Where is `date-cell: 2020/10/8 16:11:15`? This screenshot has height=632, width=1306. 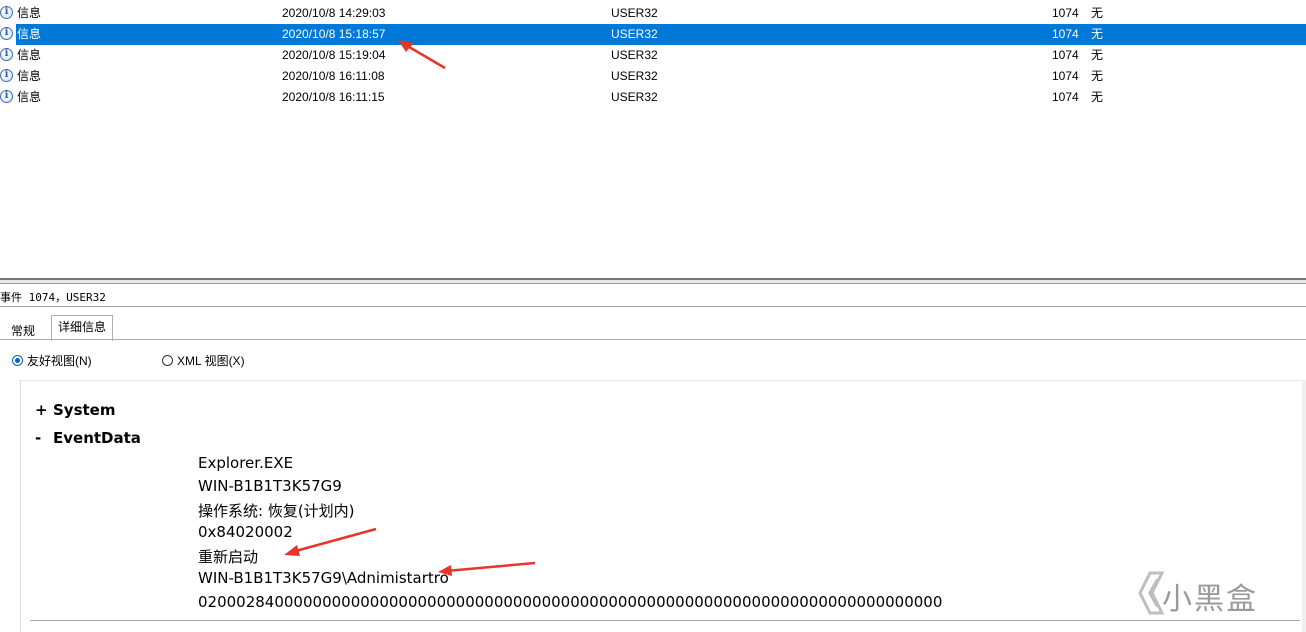 date-cell: 2020/10/8 16:11:15 is located at coordinates (333, 97).